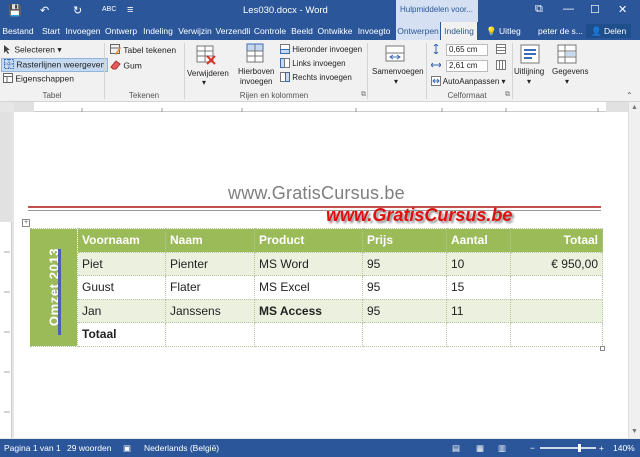 The height and width of the screenshot is (457, 640). Describe the element at coordinates (270, 31) in the screenshot. I see `tab-controleren: Controle` at that location.